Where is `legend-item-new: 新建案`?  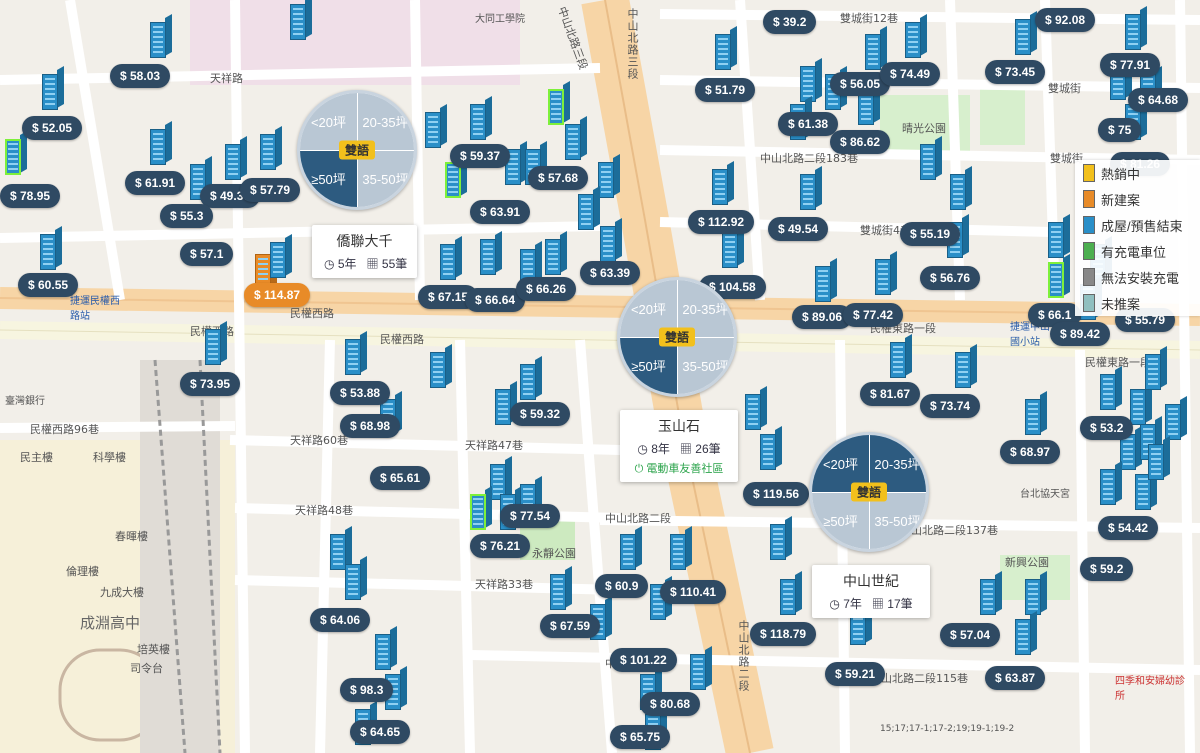
legend-item-new: 新建案 is located at coordinates (1137, 199).